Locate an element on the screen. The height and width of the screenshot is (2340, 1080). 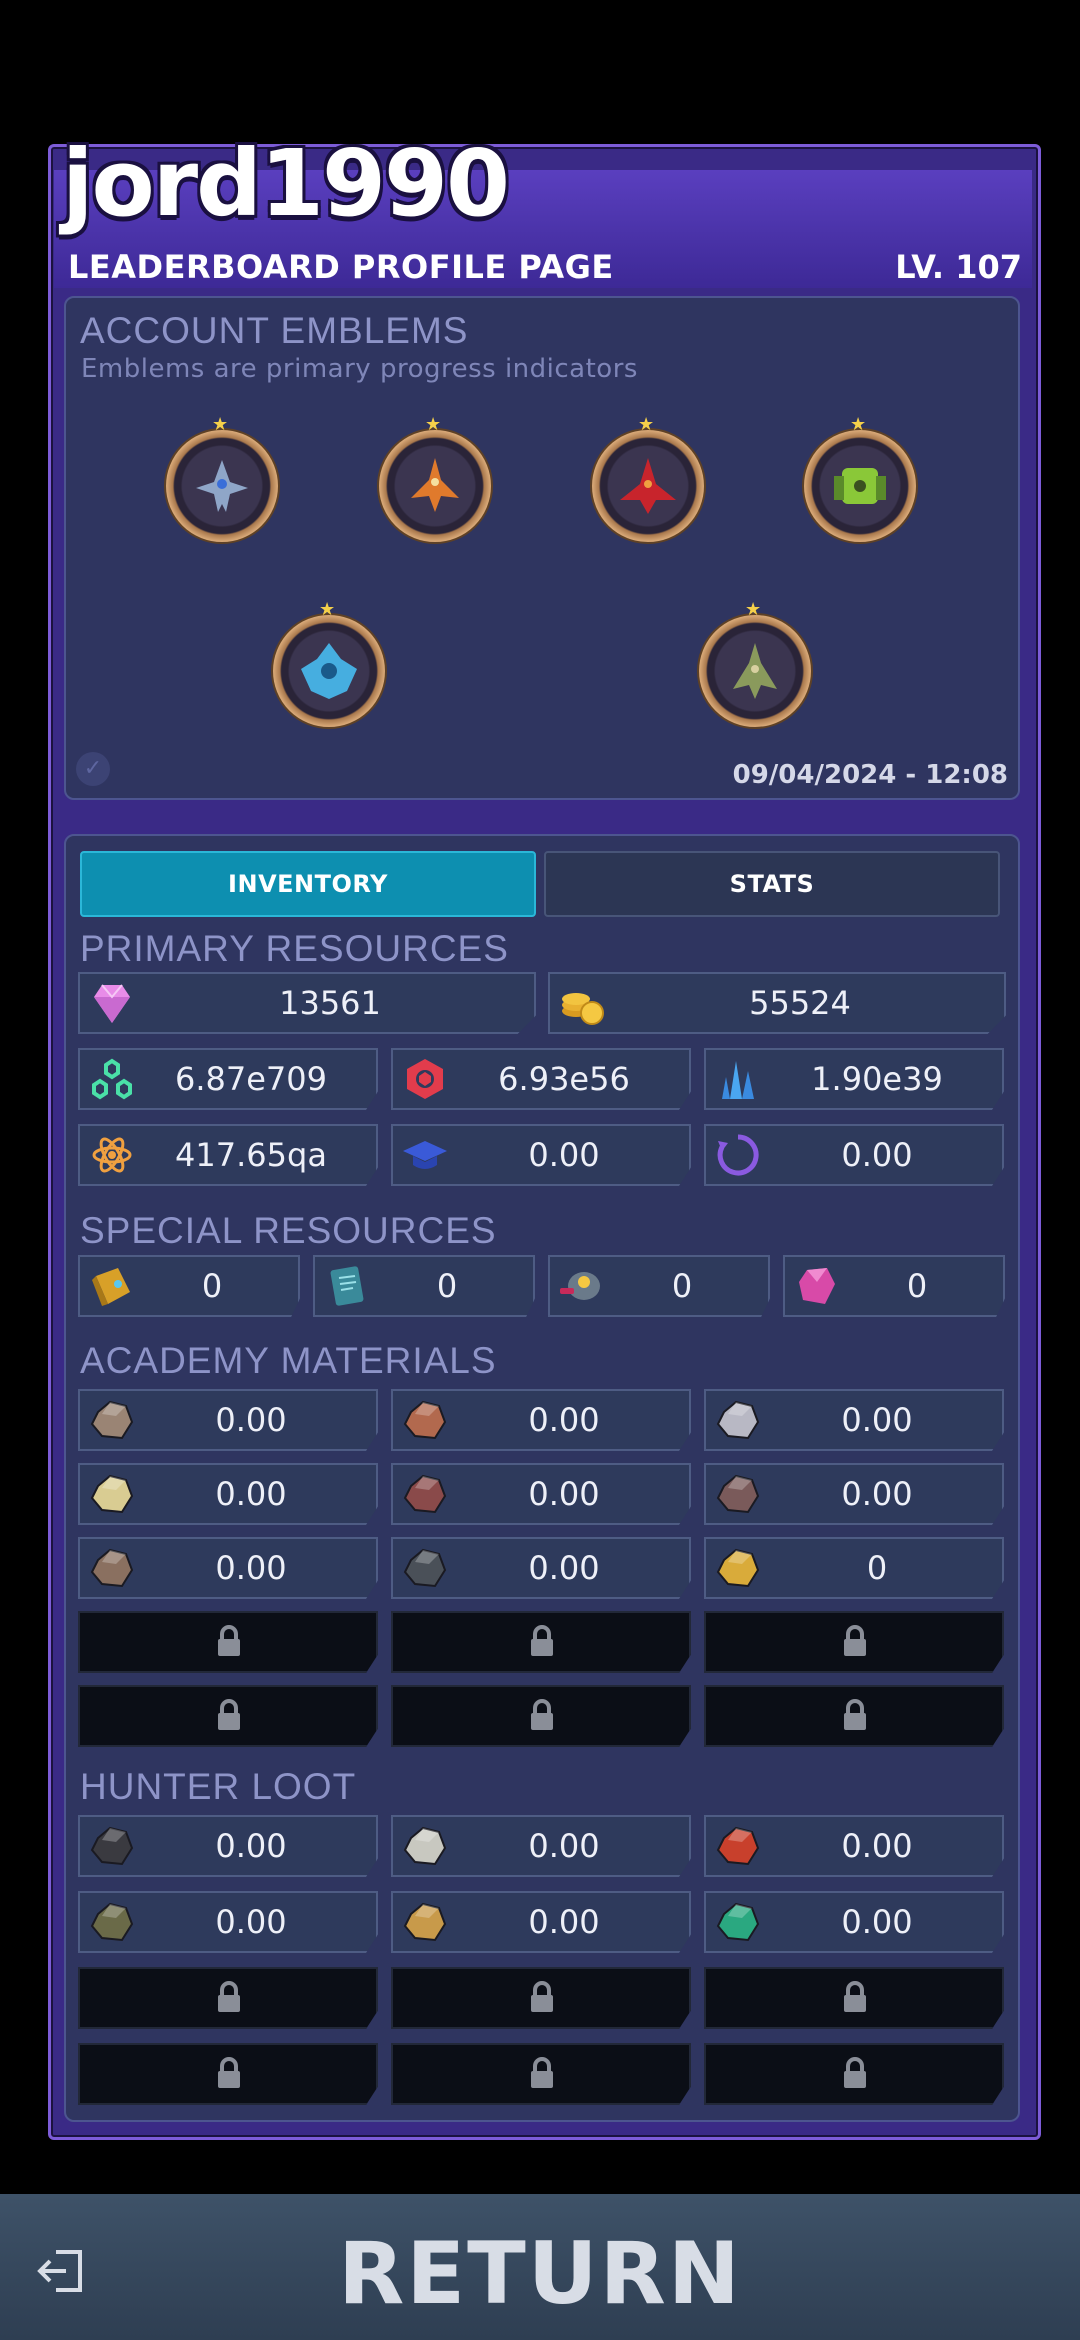
drone-icon is located at coordinates (580, 1286).